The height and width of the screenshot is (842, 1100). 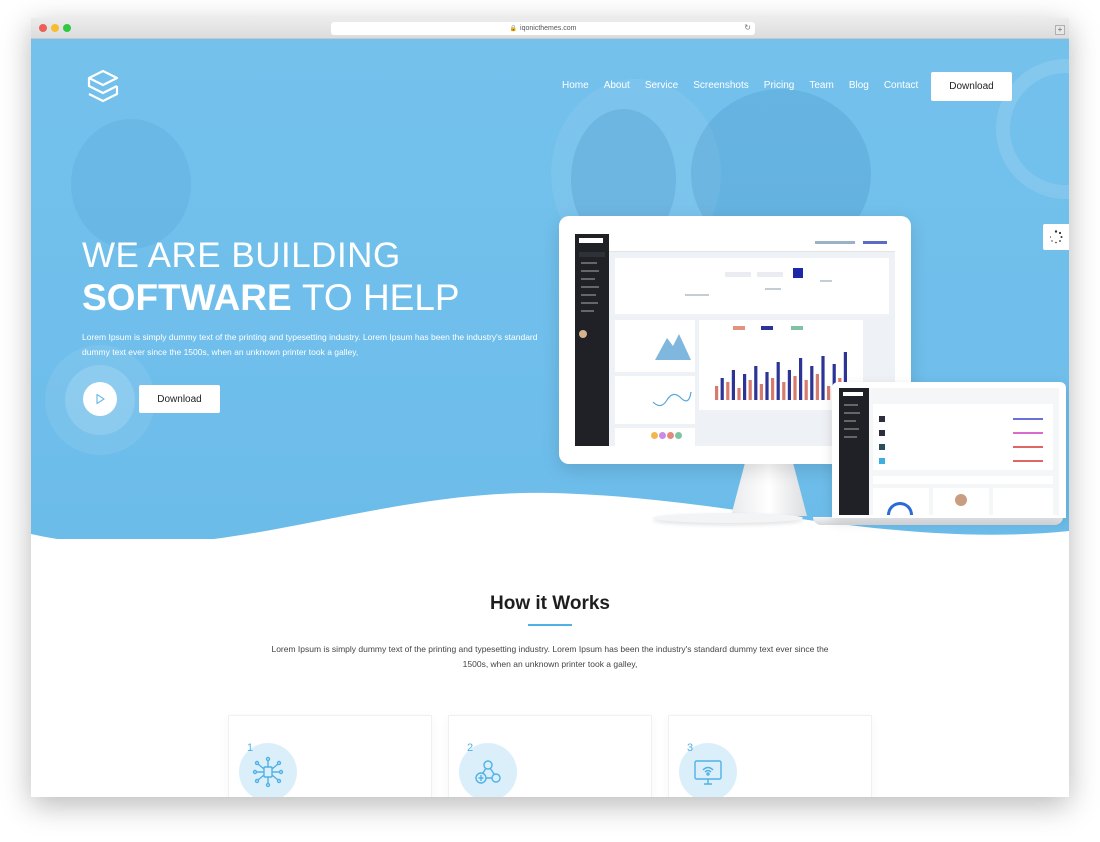 What do you see at coordinates (268, 772) in the screenshot?
I see `network-icon` at bounding box center [268, 772].